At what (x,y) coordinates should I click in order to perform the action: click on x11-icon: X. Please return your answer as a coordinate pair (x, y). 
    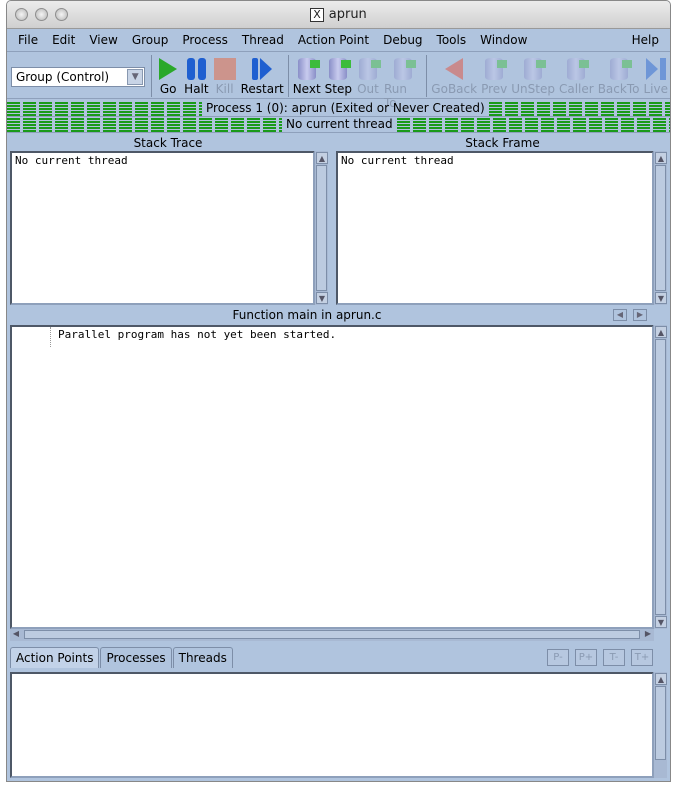
    Looking at the image, I should click on (317, 15).